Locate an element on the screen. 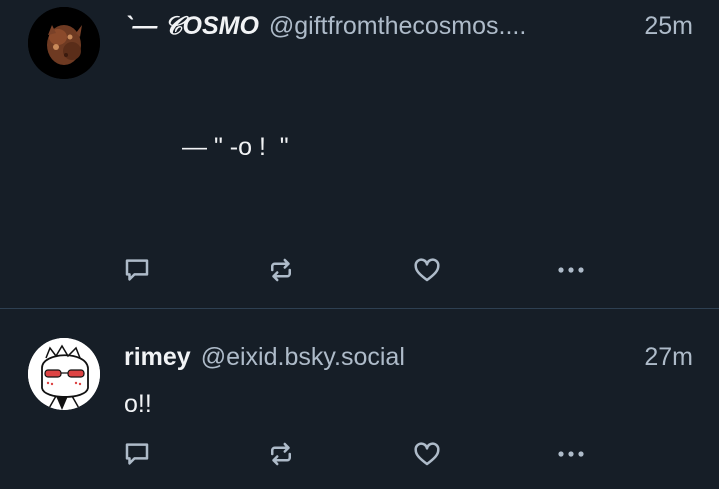 The width and height of the screenshot is (719, 489). display-name: `— 𝒞OSMO is located at coordinates (191, 26).